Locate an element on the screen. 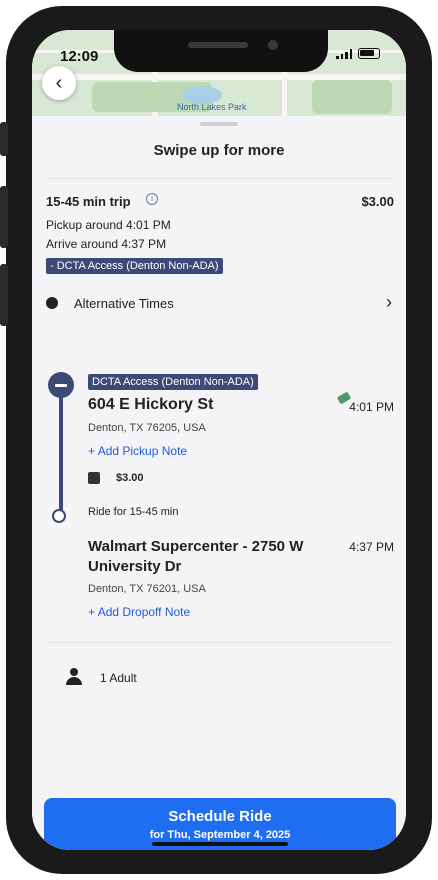  schedule-ride-label: Schedule Ride is located at coordinates (220, 816).